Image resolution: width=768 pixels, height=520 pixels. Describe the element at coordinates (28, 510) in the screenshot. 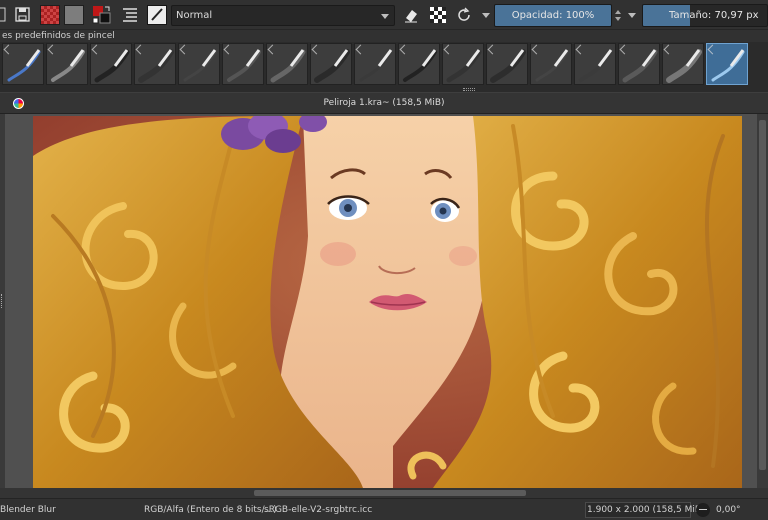

I see `status-brush-name: Blender Blur` at that location.